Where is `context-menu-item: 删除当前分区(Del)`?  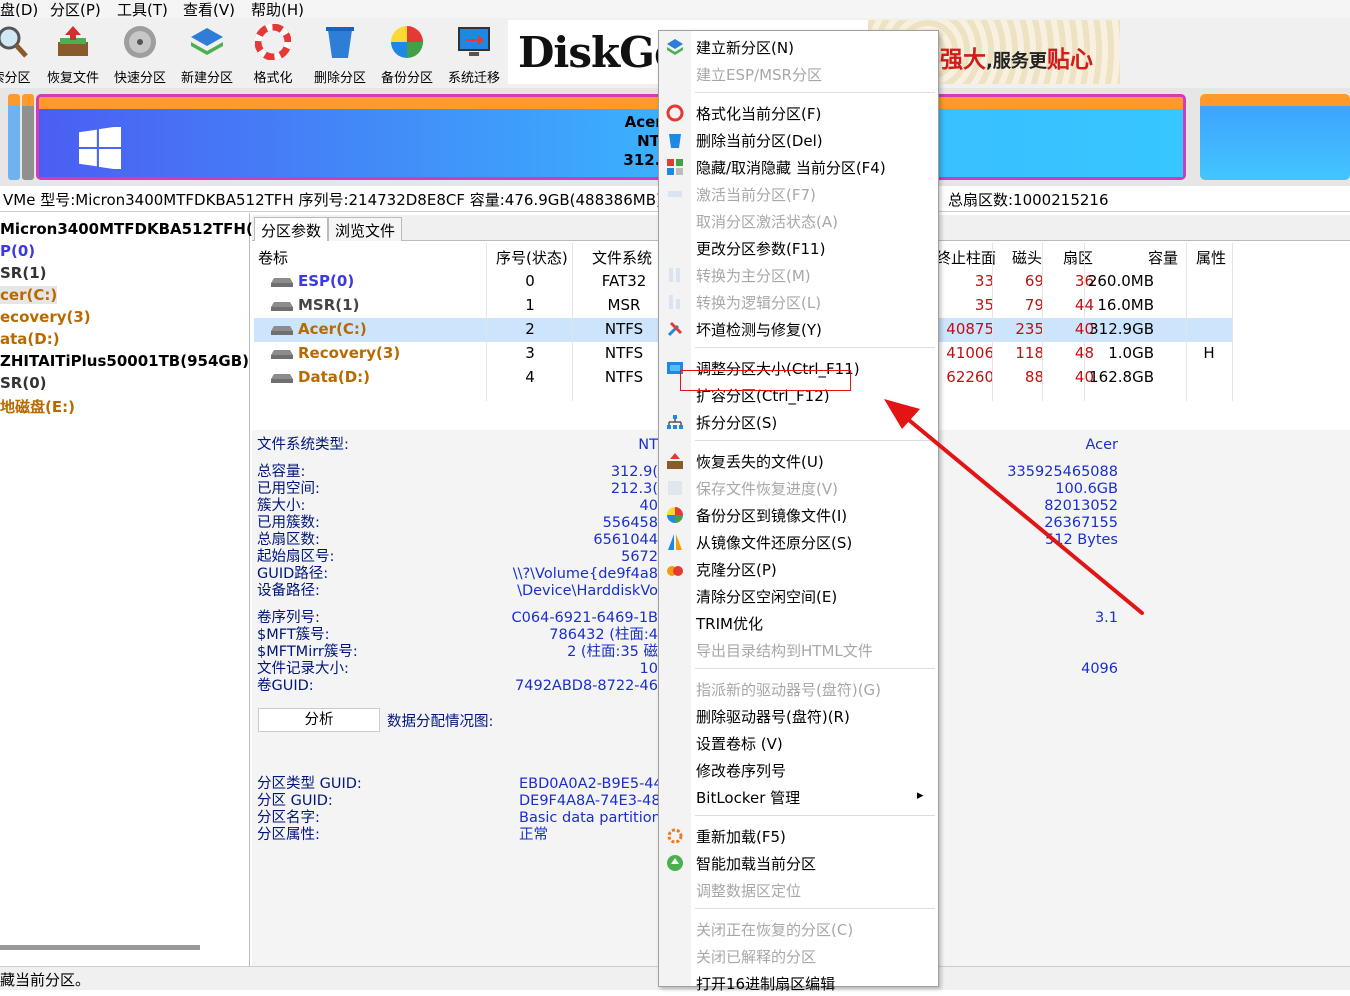 context-menu-item: 删除当前分区(Del) is located at coordinates (798, 139).